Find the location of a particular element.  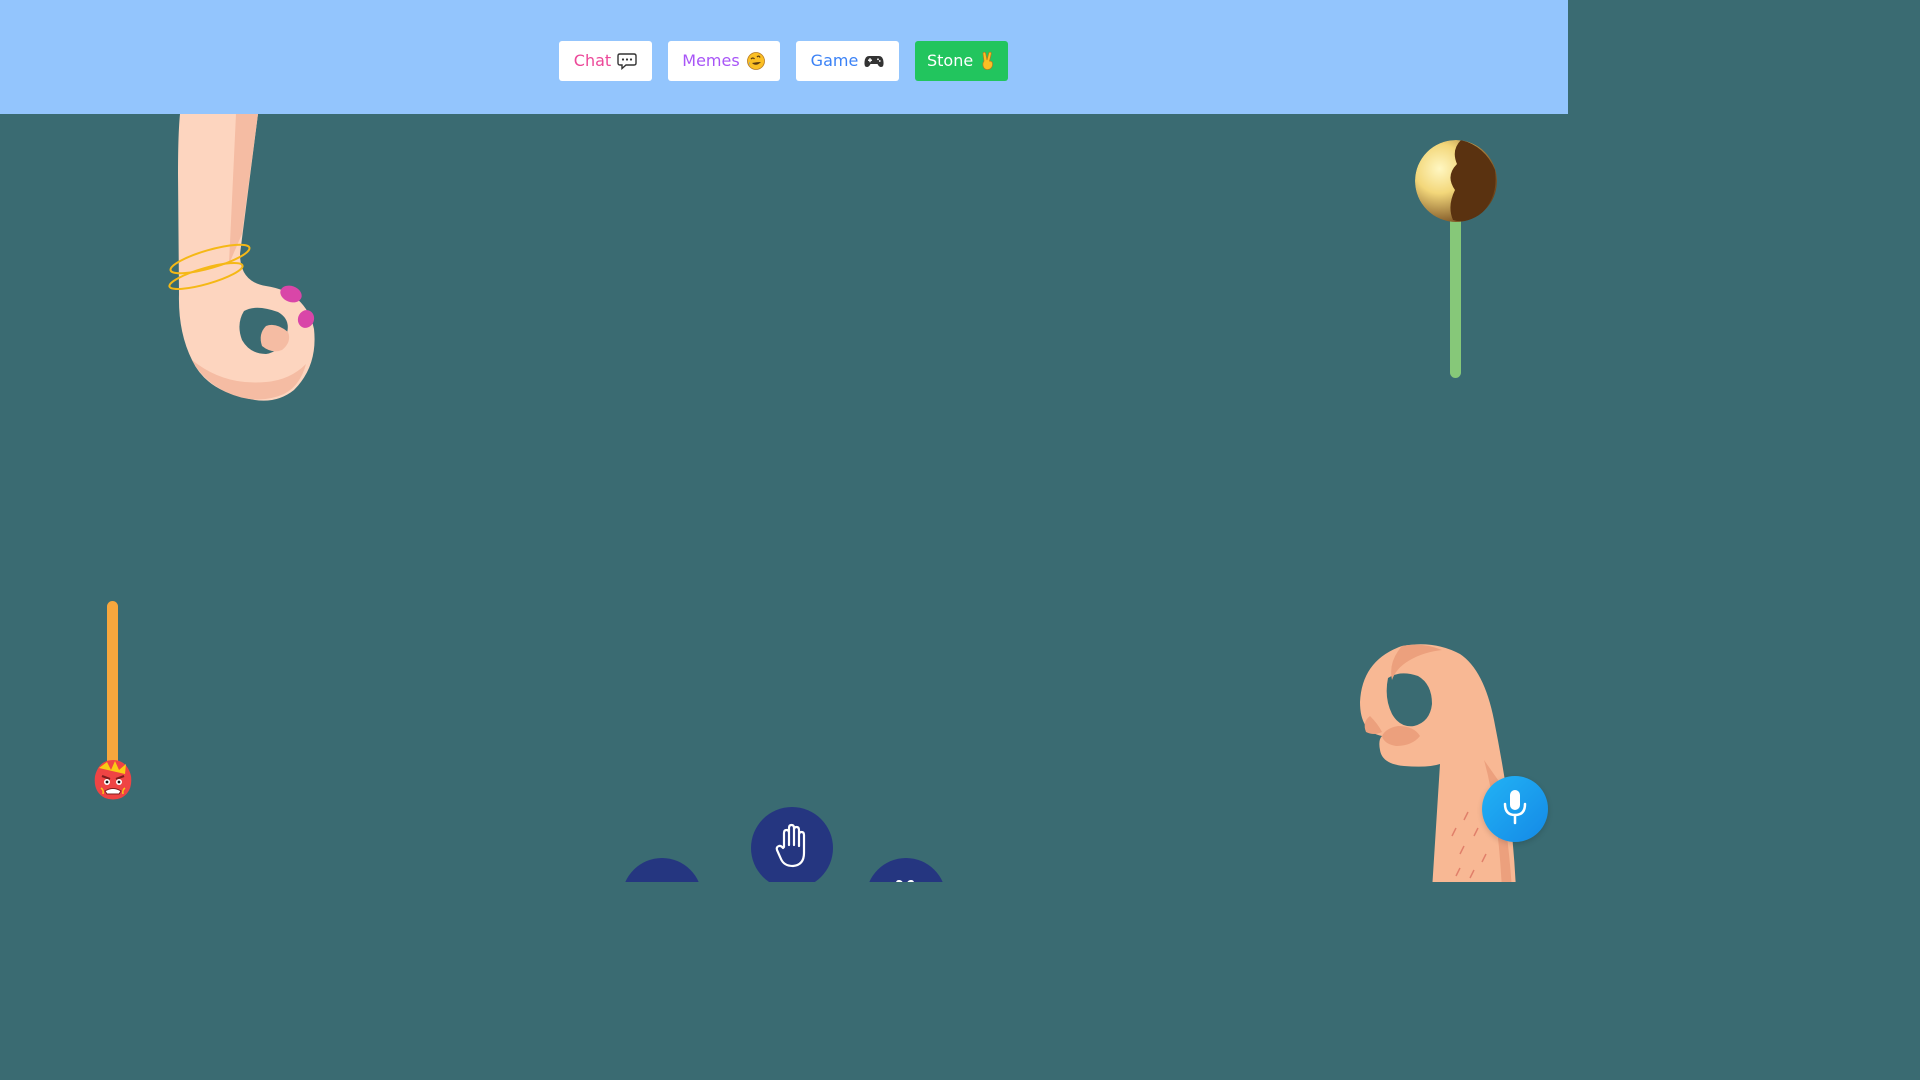

opponent-hand is located at coordinates (246, 261).